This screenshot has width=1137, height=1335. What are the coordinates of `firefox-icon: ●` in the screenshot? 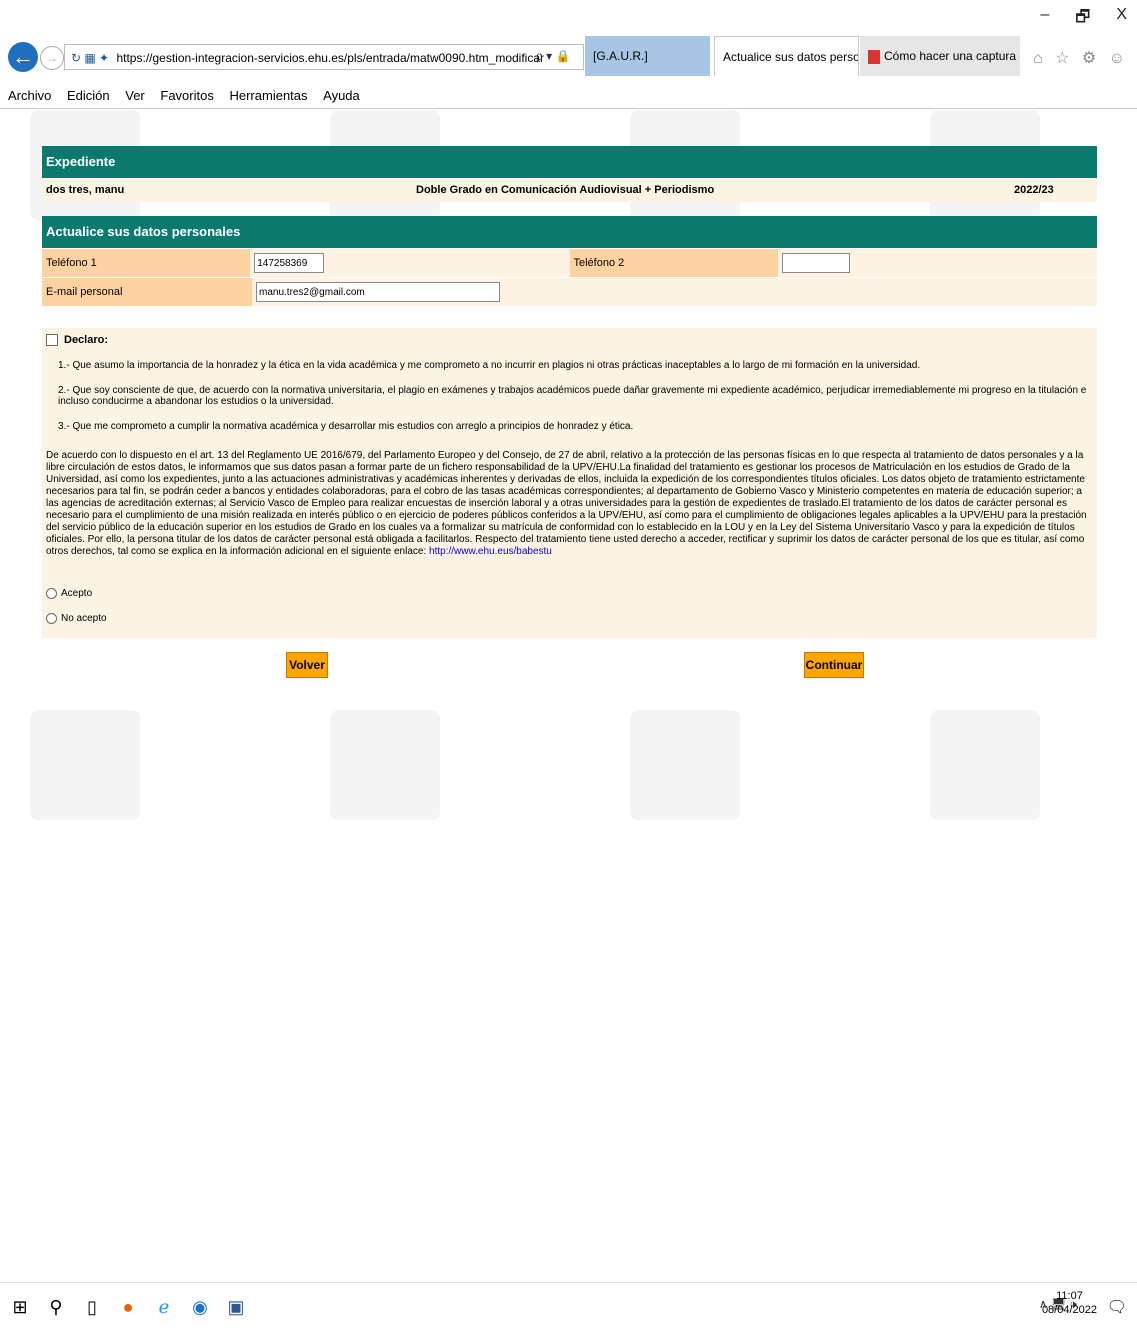 It's located at (128, 1307).